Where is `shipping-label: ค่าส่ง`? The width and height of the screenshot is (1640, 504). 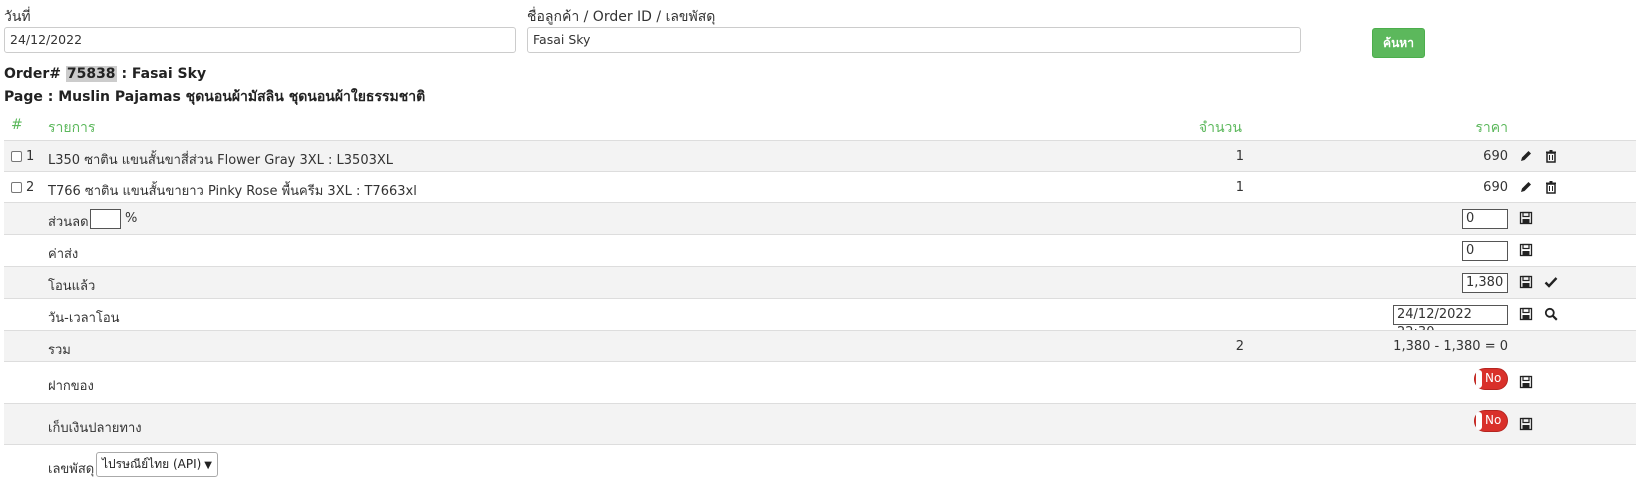
shipping-label: ค่าส่ง is located at coordinates (63, 254).